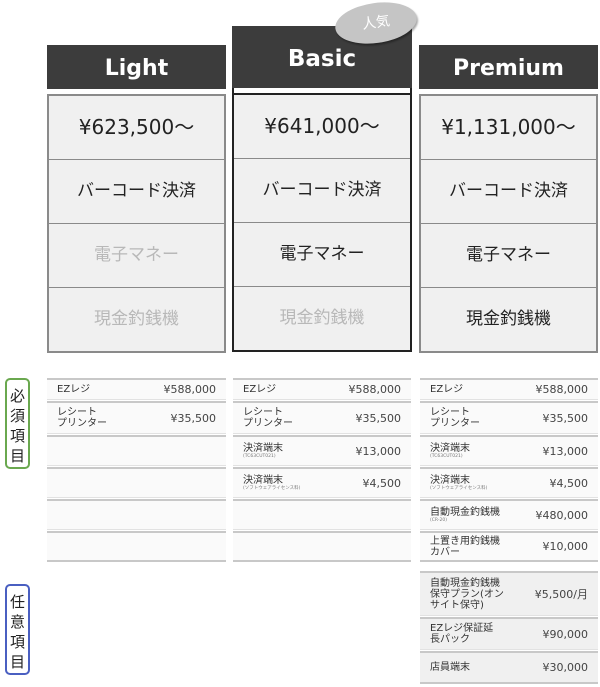 Image resolution: width=600 pixels, height=687 pixels. I want to click on item-name: 店員端末, so click(450, 667).